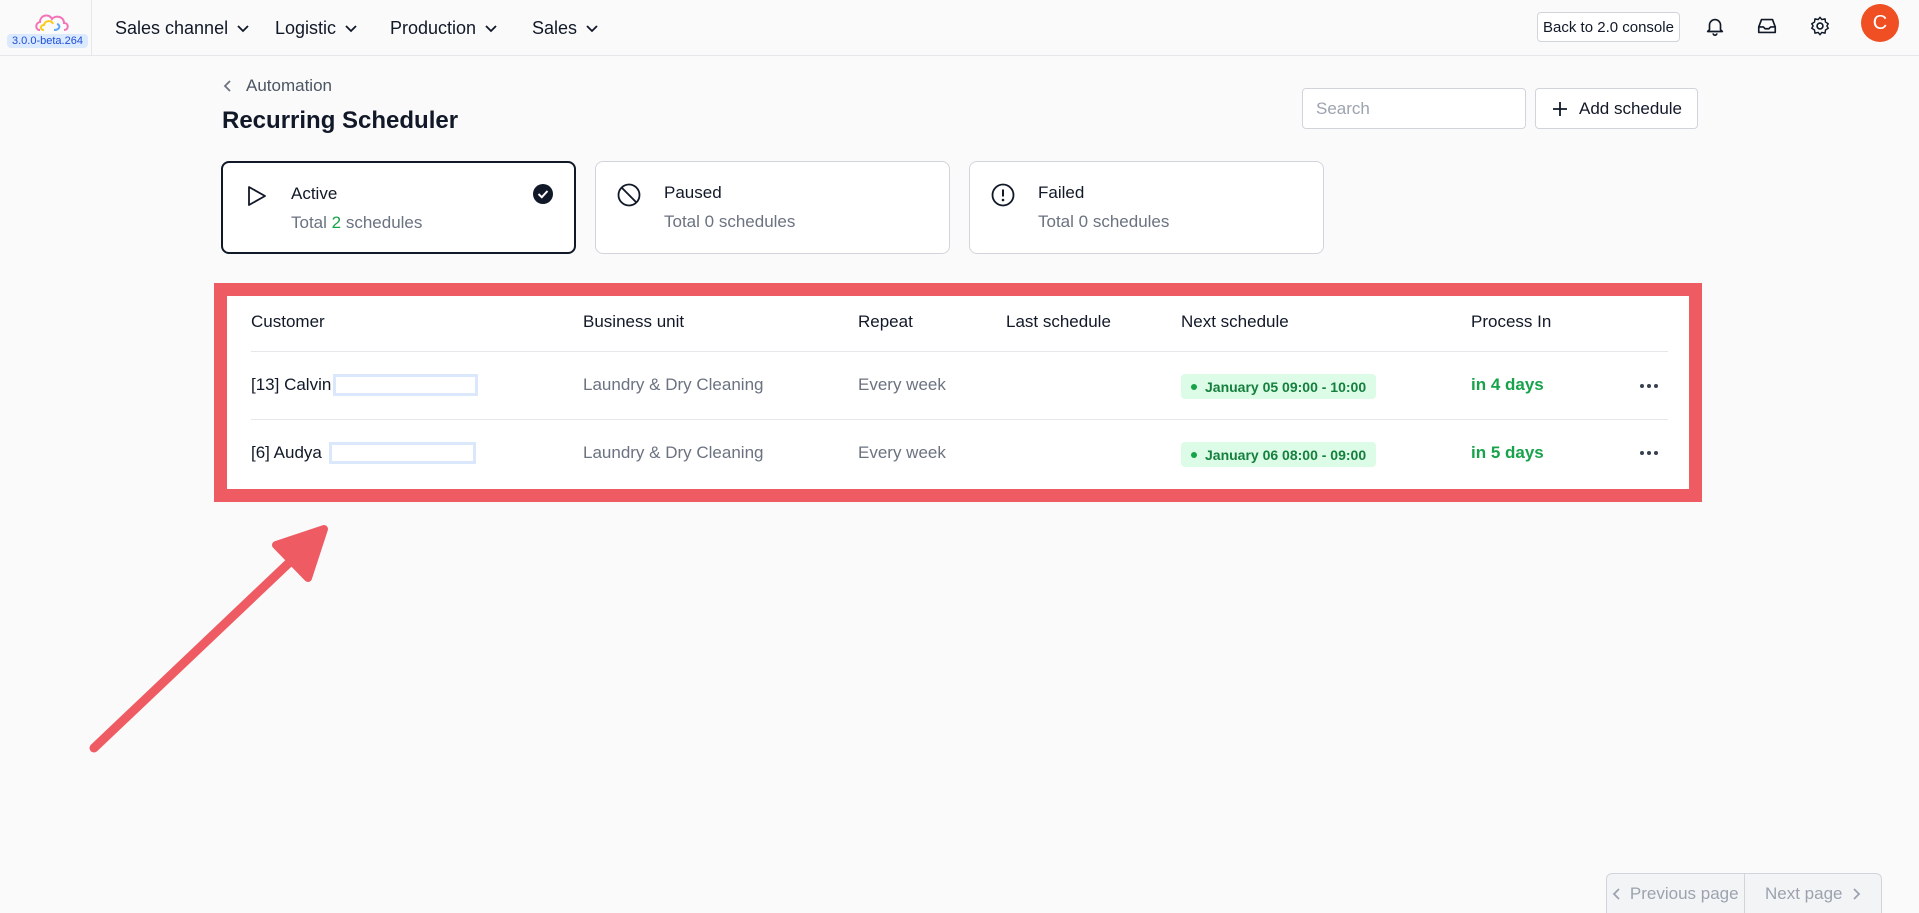  What do you see at coordinates (1559, 108) in the screenshot?
I see `plus-icon` at bounding box center [1559, 108].